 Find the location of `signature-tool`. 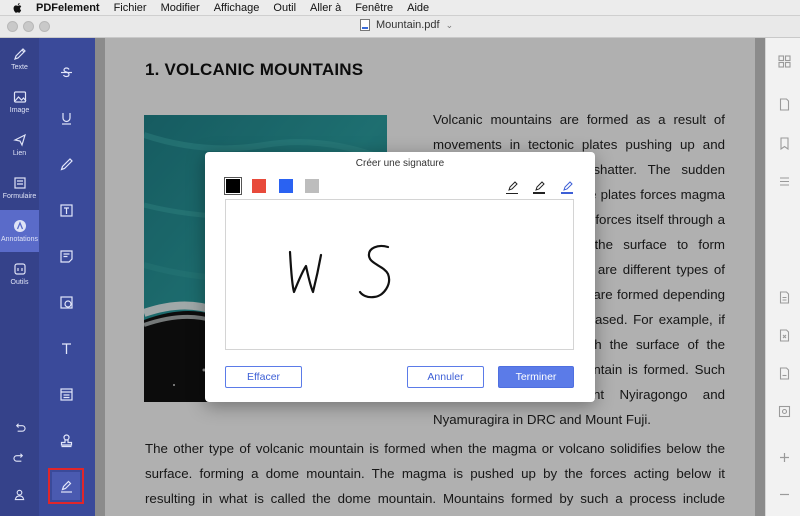

signature-tool is located at coordinates (66, 486).